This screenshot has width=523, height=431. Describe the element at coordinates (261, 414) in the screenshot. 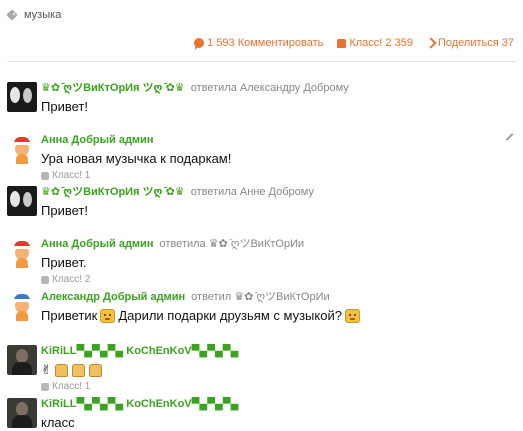

I see `comment-item: KiRiLL▀▄▀▄▀▄ KoChEnKoV▀▄▀▄▀▄ класс` at that location.